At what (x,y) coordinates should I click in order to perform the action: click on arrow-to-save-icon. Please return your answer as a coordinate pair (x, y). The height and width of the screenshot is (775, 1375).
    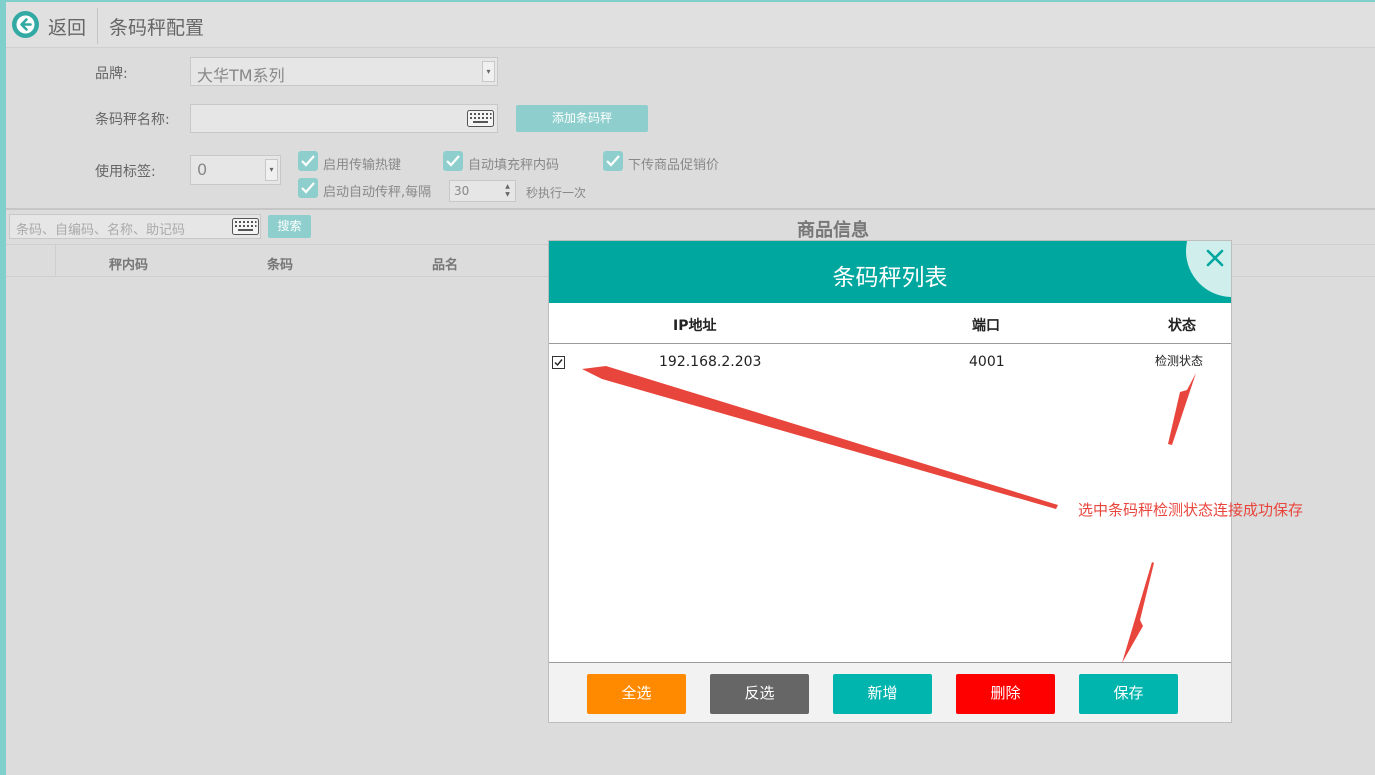
    Looking at the image, I should click on (1138, 612).